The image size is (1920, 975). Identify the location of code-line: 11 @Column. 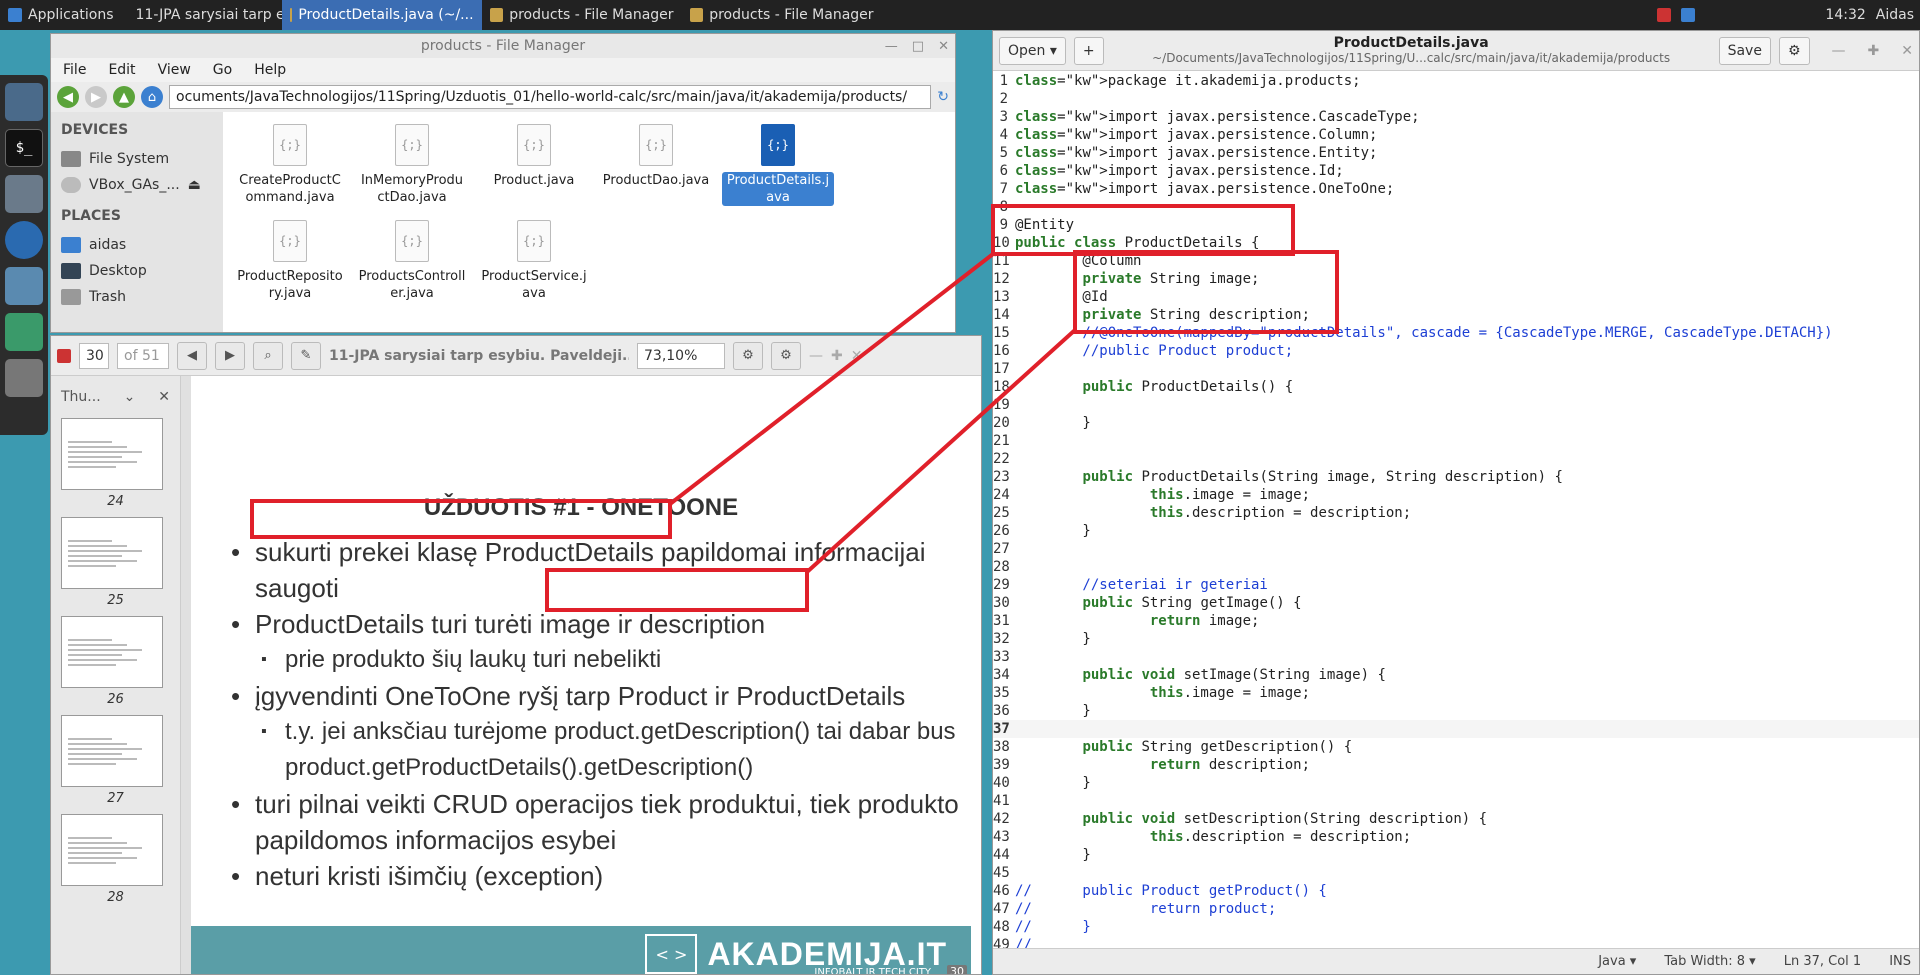
(1456, 261).